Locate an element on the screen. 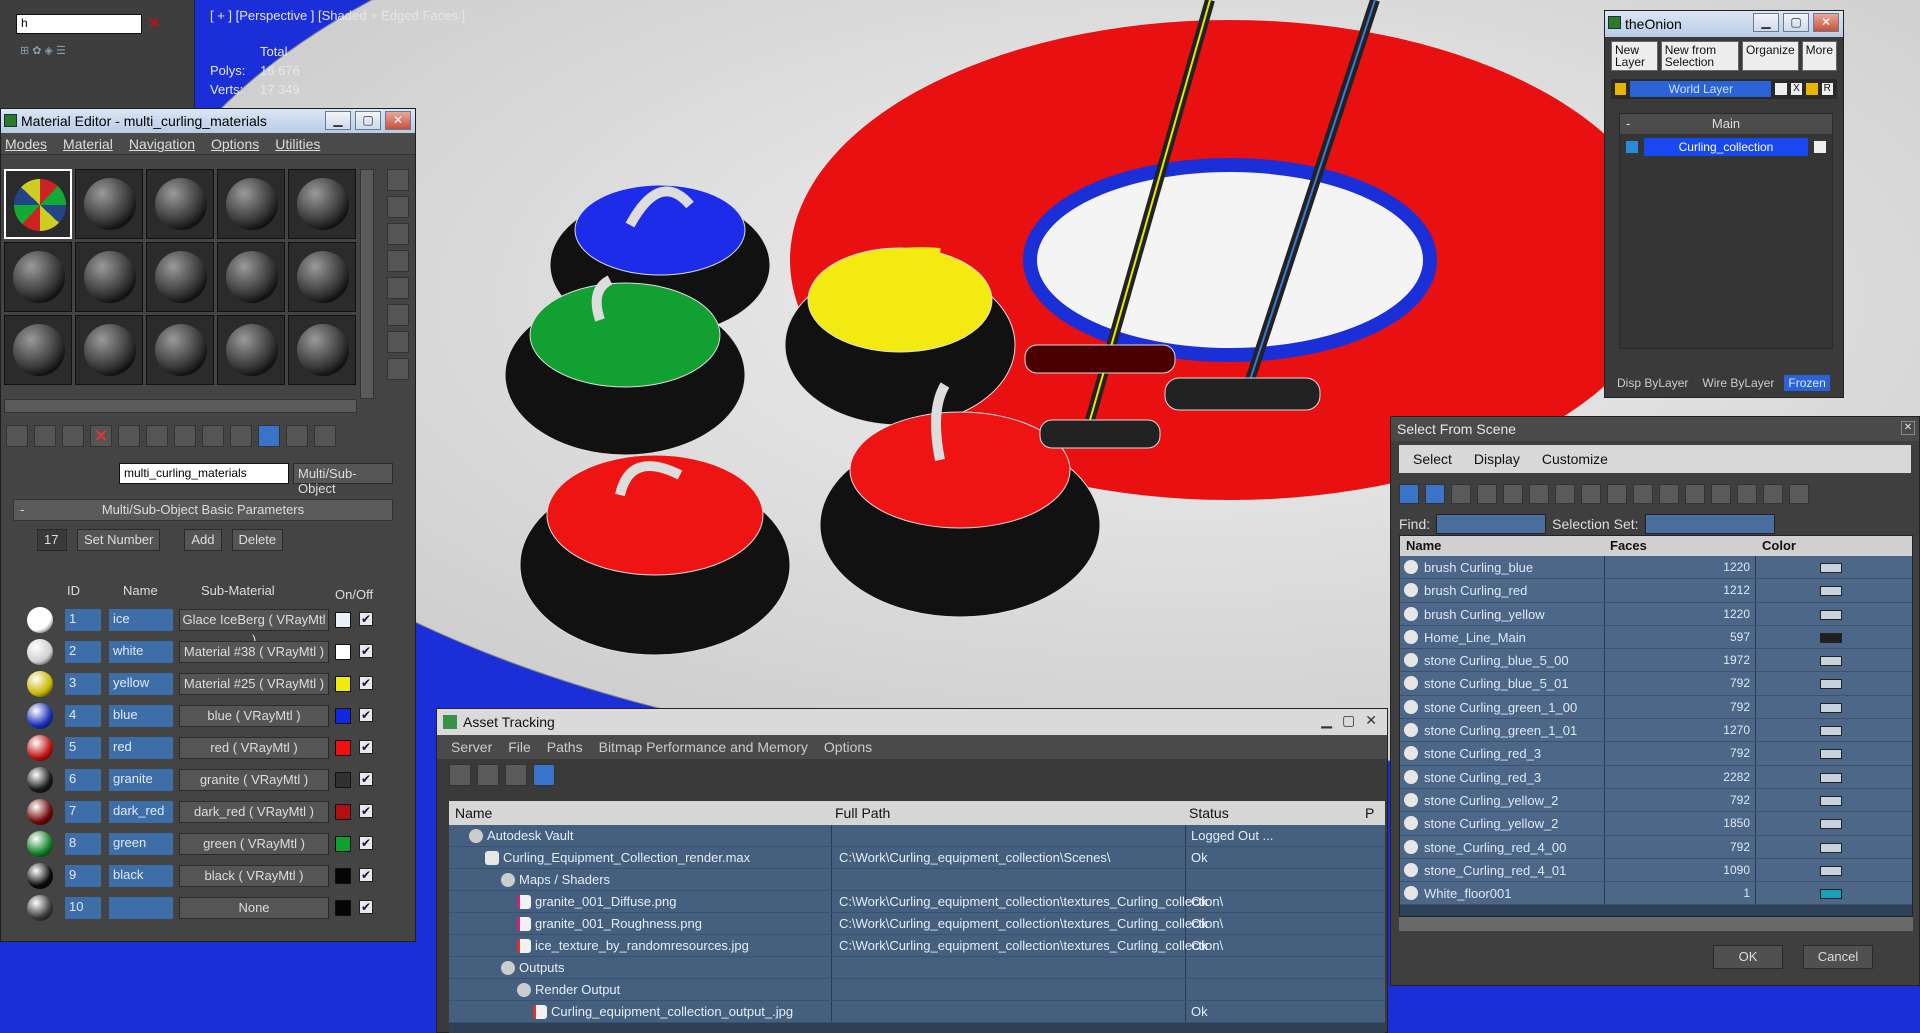 The width and height of the screenshot is (1920, 1033). asset-close-button: ✕ is located at coordinates (1371, 720).